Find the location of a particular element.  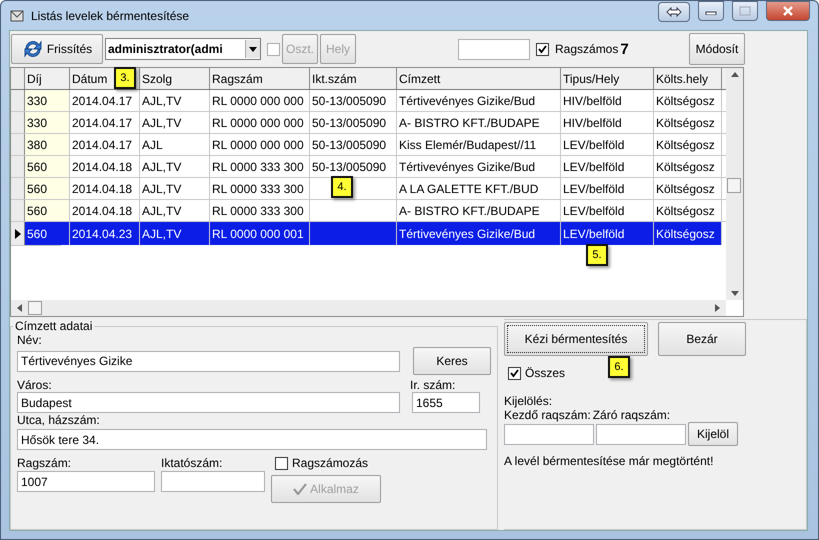

table-cell: AJL is located at coordinates (175, 144).